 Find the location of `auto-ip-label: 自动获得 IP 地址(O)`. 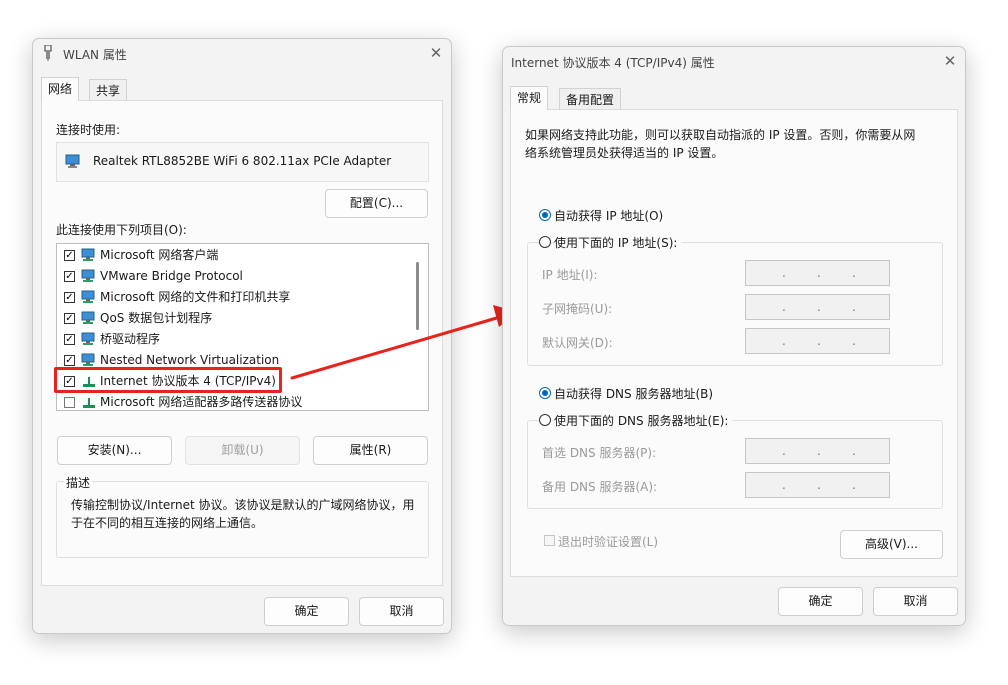

auto-ip-label: 自动获得 IP 地址(O) is located at coordinates (608, 215).